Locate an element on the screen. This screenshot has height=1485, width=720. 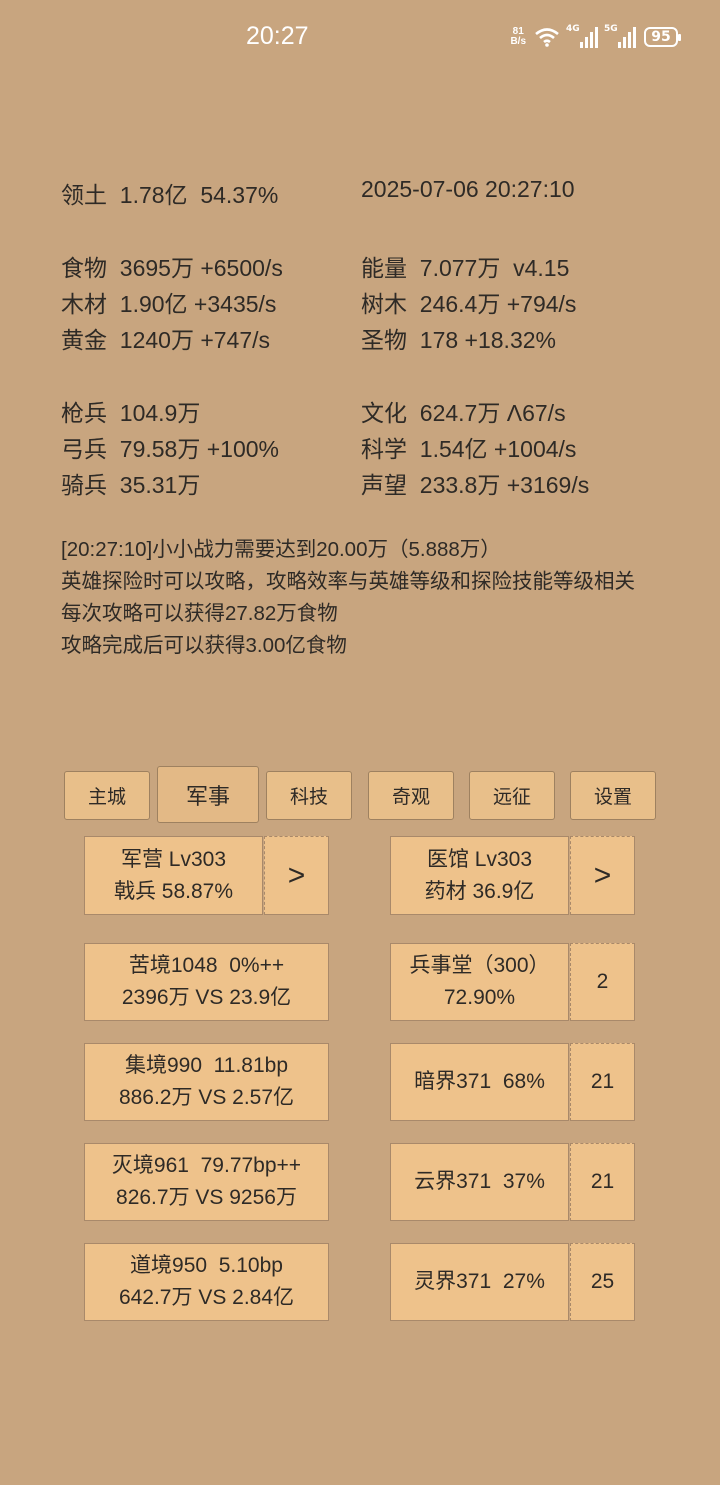
stat-trees: 树木 246.4万 +794/s is located at coordinates (469, 304).